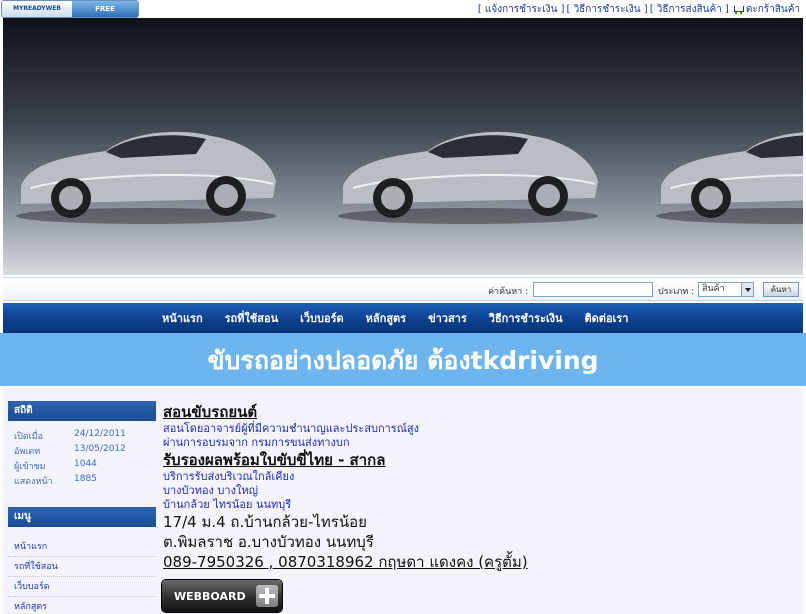 This screenshot has height=614, width=806. I want to click on nav-item-courses: หลักสูตร, so click(386, 318).